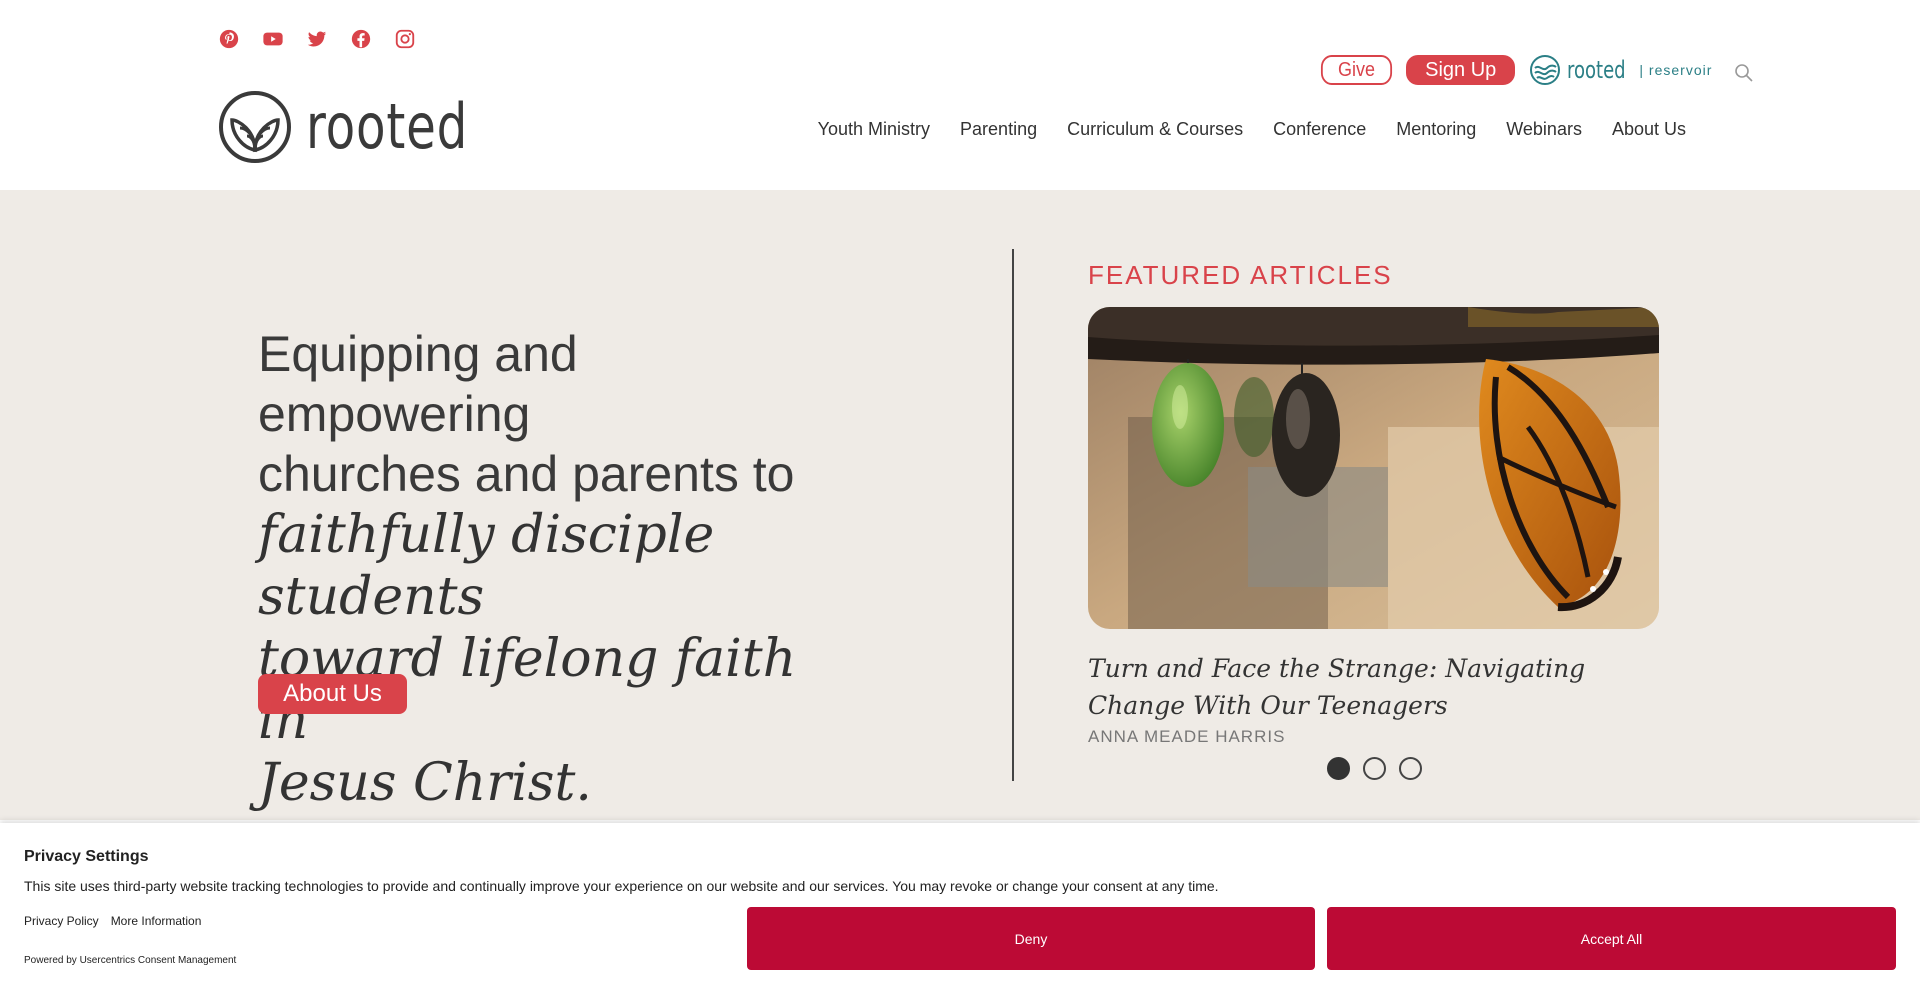  What do you see at coordinates (273, 39) in the screenshot?
I see `youtube-icon` at bounding box center [273, 39].